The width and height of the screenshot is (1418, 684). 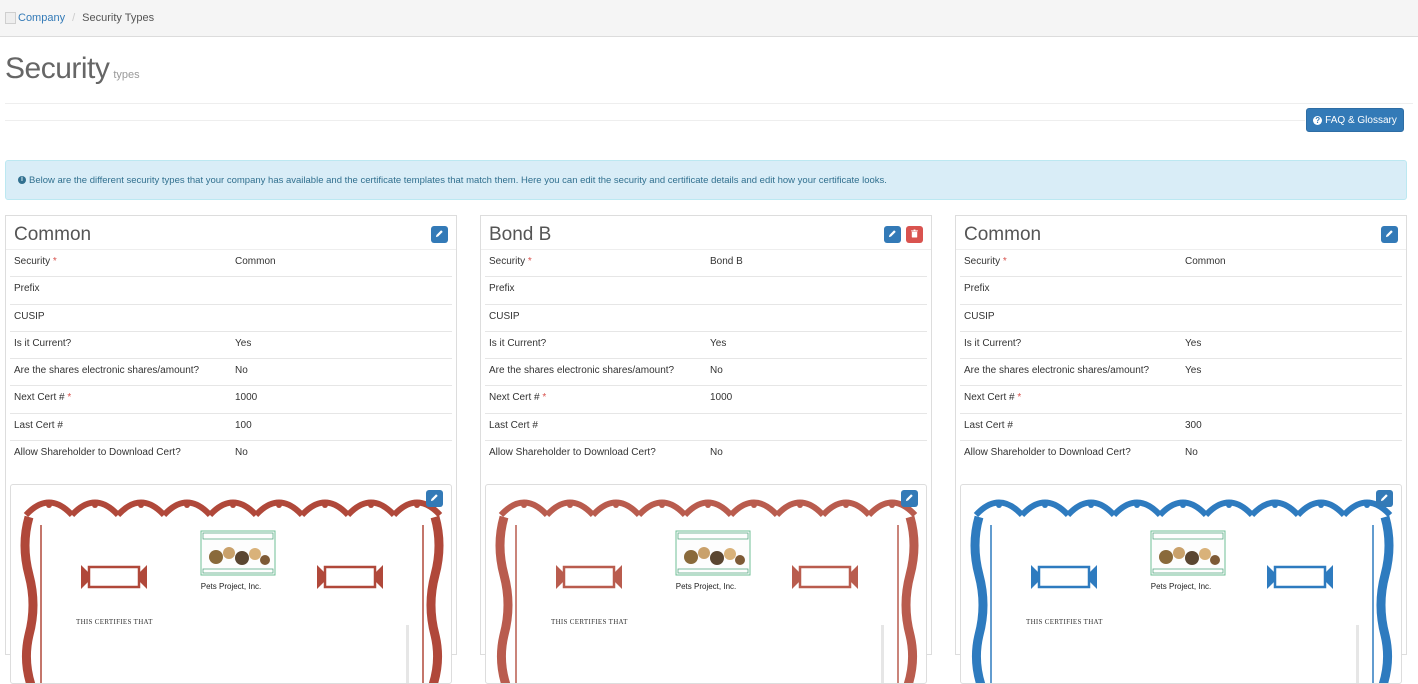 What do you see at coordinates (10, 18) in the screenshot?
I see `home-icon` at bounding box center [10, 18].